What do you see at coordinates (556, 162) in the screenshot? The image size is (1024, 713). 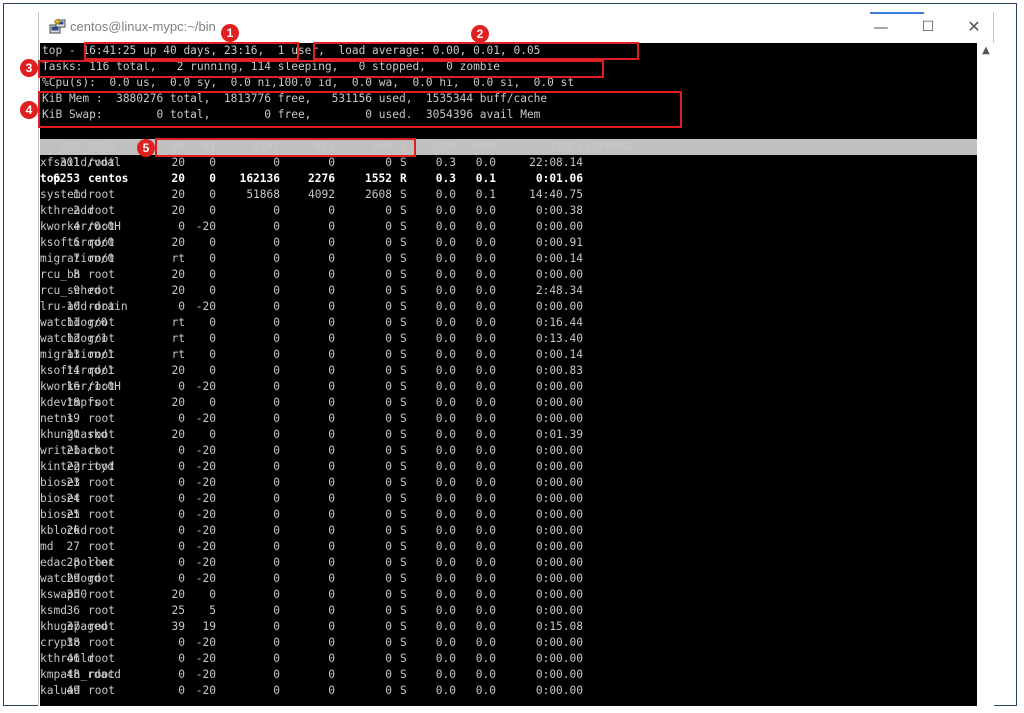 I see `process-time-cell: 22:08.14` at bounding box center [556, 162].